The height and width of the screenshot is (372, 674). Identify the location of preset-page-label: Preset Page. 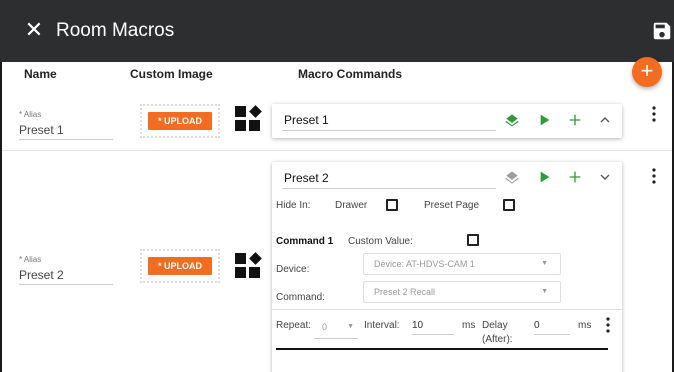
(452, 205).